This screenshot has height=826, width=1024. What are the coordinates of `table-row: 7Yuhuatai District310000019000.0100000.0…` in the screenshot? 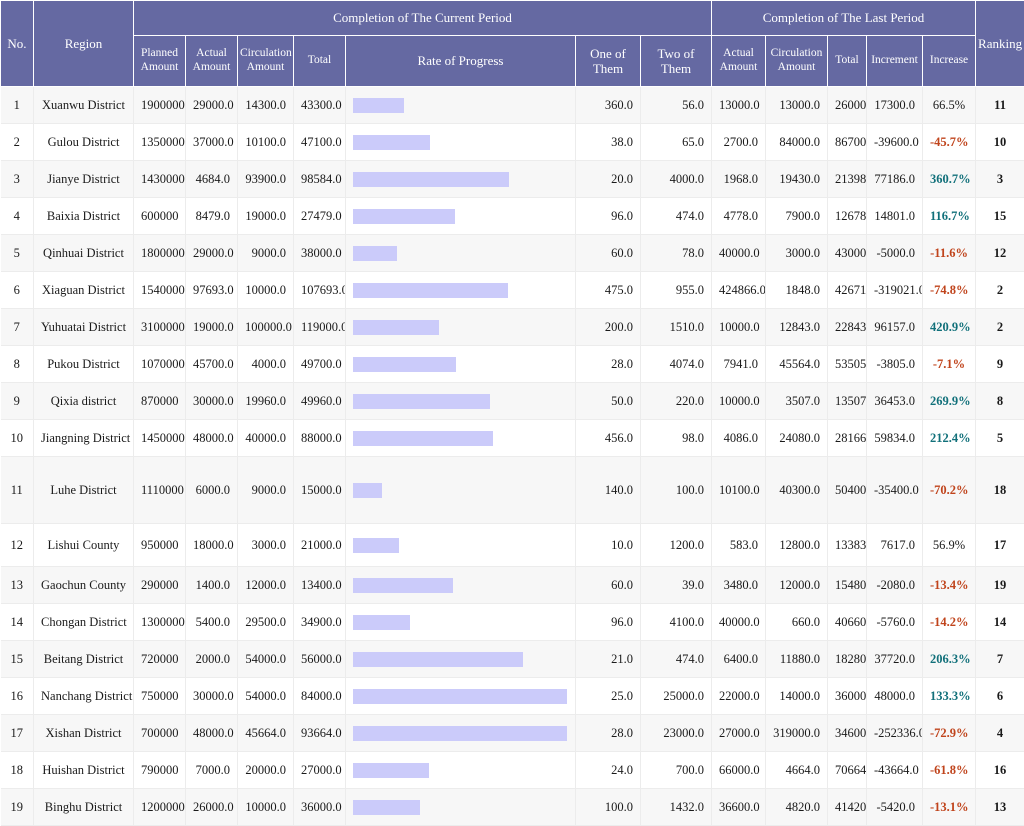 It's located at (512, 327).